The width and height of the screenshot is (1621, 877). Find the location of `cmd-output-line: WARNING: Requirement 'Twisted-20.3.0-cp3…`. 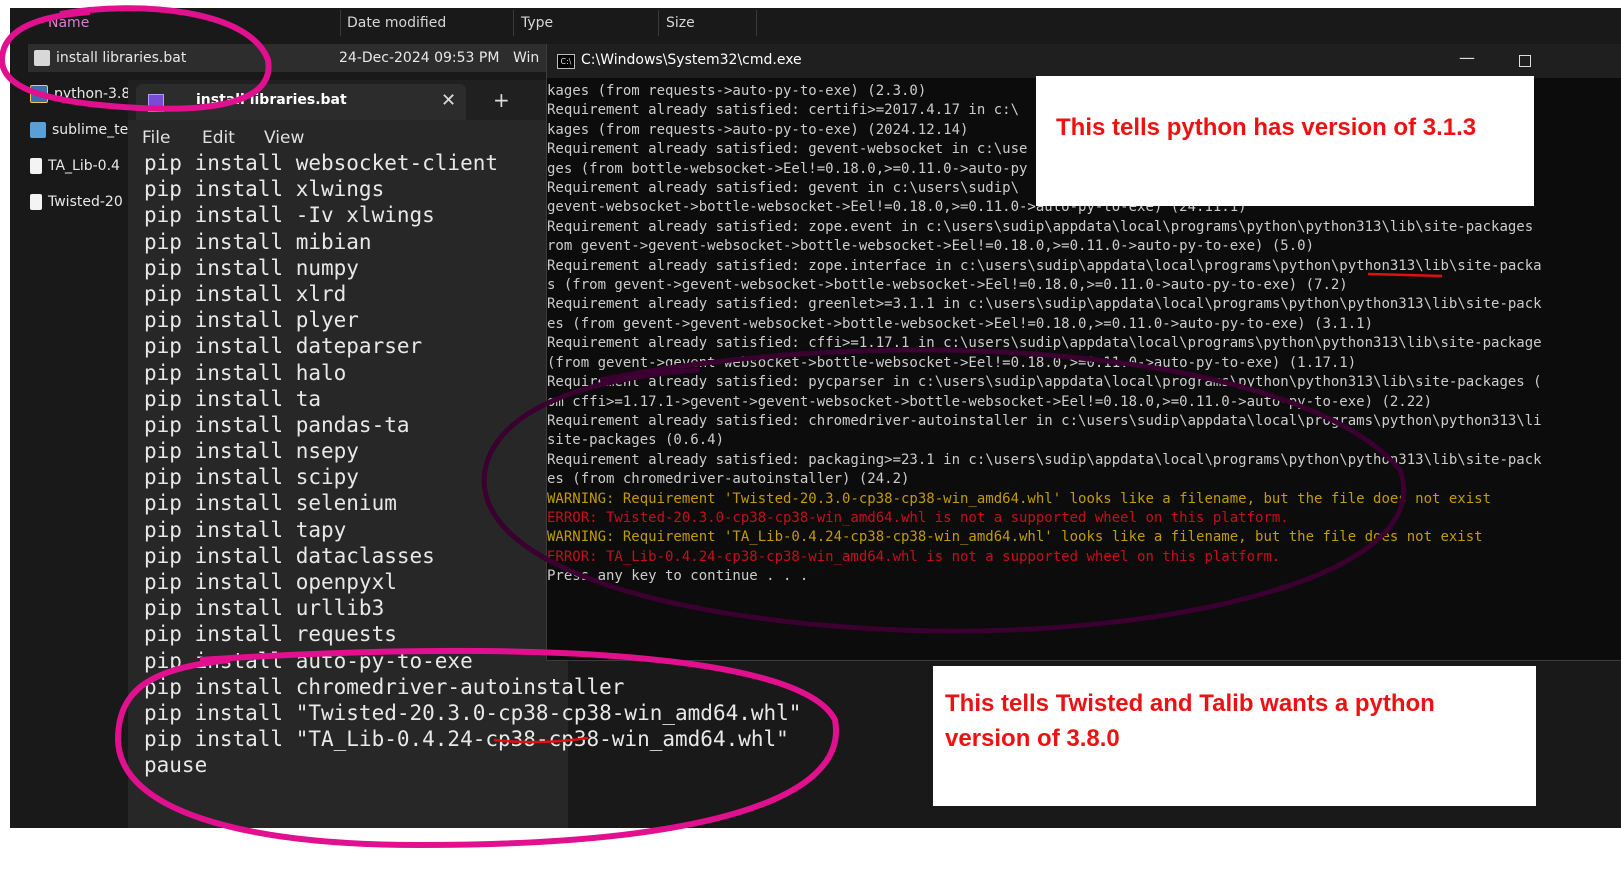

cmd-output-line: WARNING: Requirement 'Twisted-20.3.0-cp3… is located at coordinates (1019, 498).